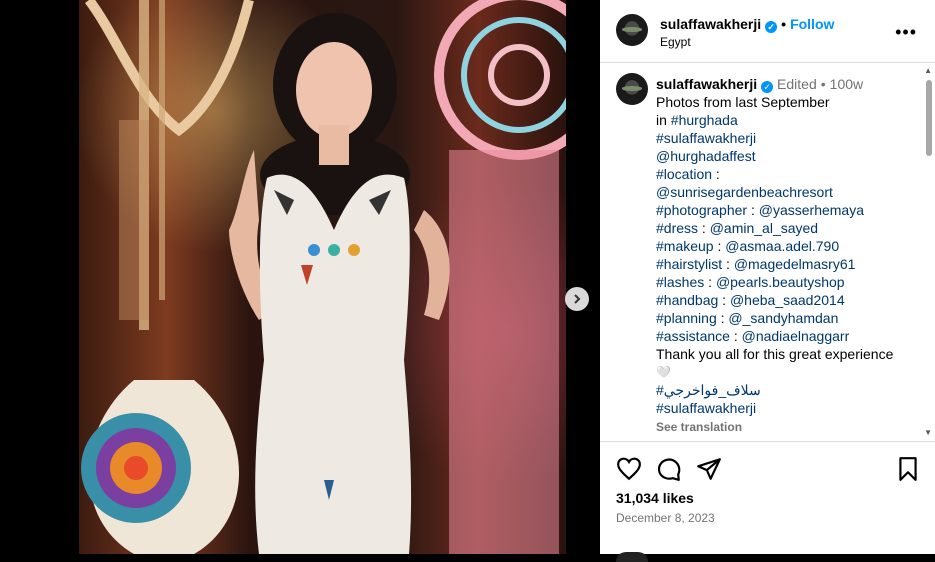  I want to click on caption-location-row: #location :, so click(783, 174).